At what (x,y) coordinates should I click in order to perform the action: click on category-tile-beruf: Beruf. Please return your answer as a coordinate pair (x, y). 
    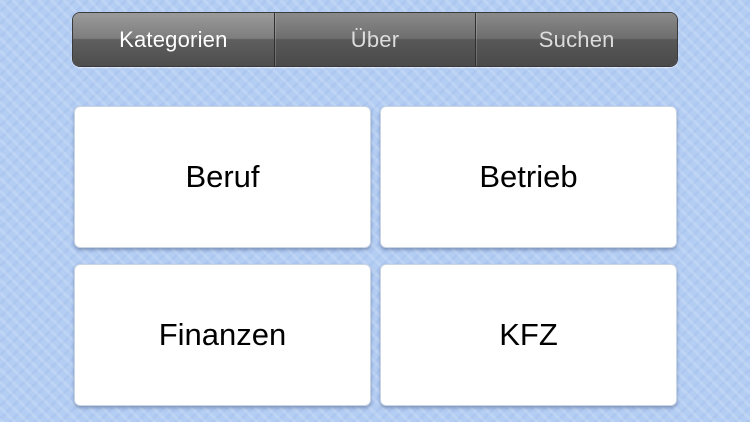
    Looking at the image, I should click on (222, 177).